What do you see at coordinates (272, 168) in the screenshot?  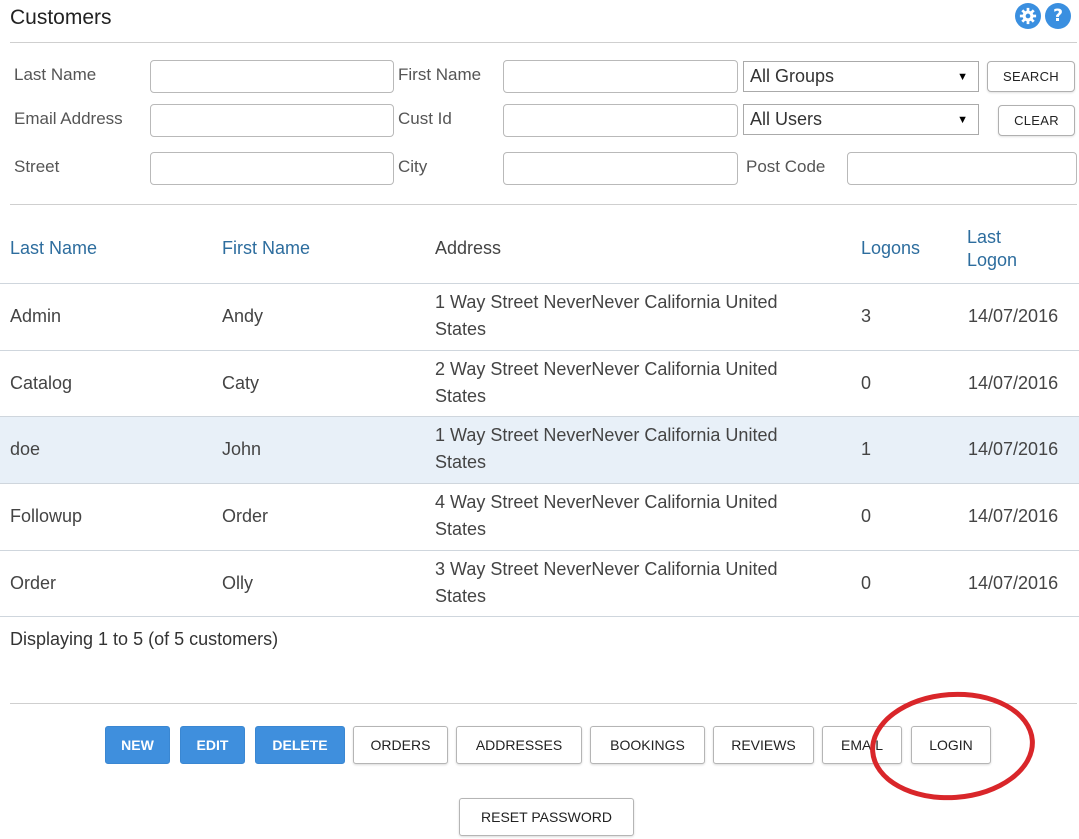 I see `street-field` at bounding box center [272, 168].